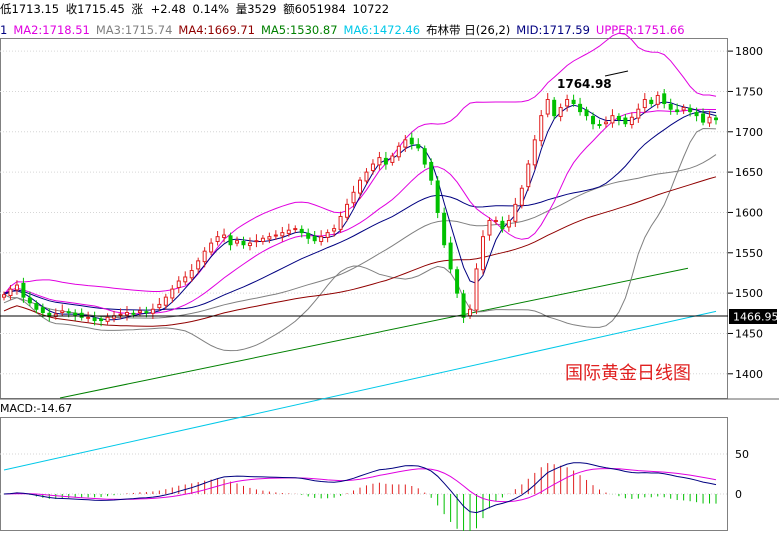  I want to click on indicator-item: MA4:1669.71, so click(216, 30).